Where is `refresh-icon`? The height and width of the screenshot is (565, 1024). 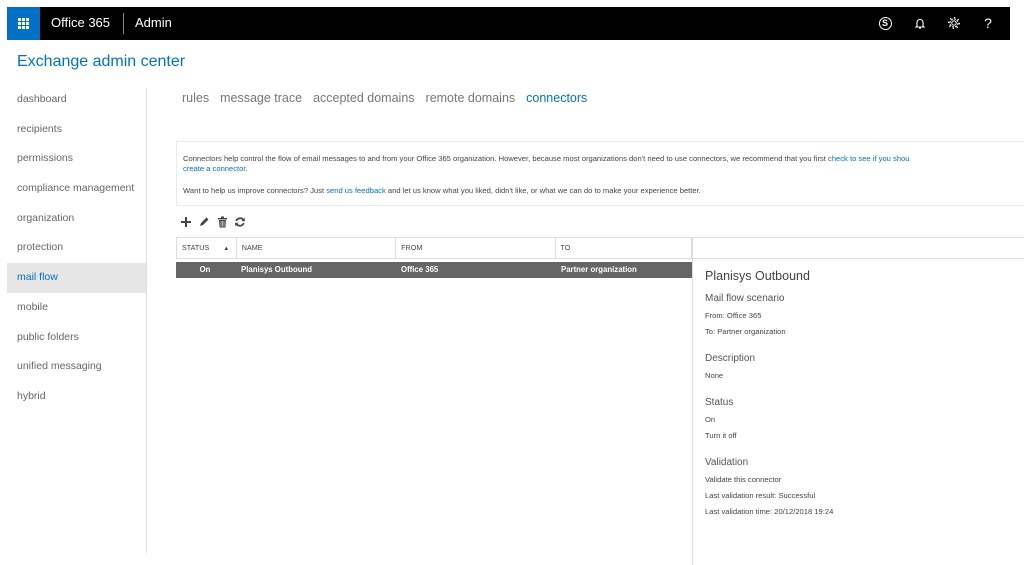 refresh-icon is located at coordinates (240, 222).